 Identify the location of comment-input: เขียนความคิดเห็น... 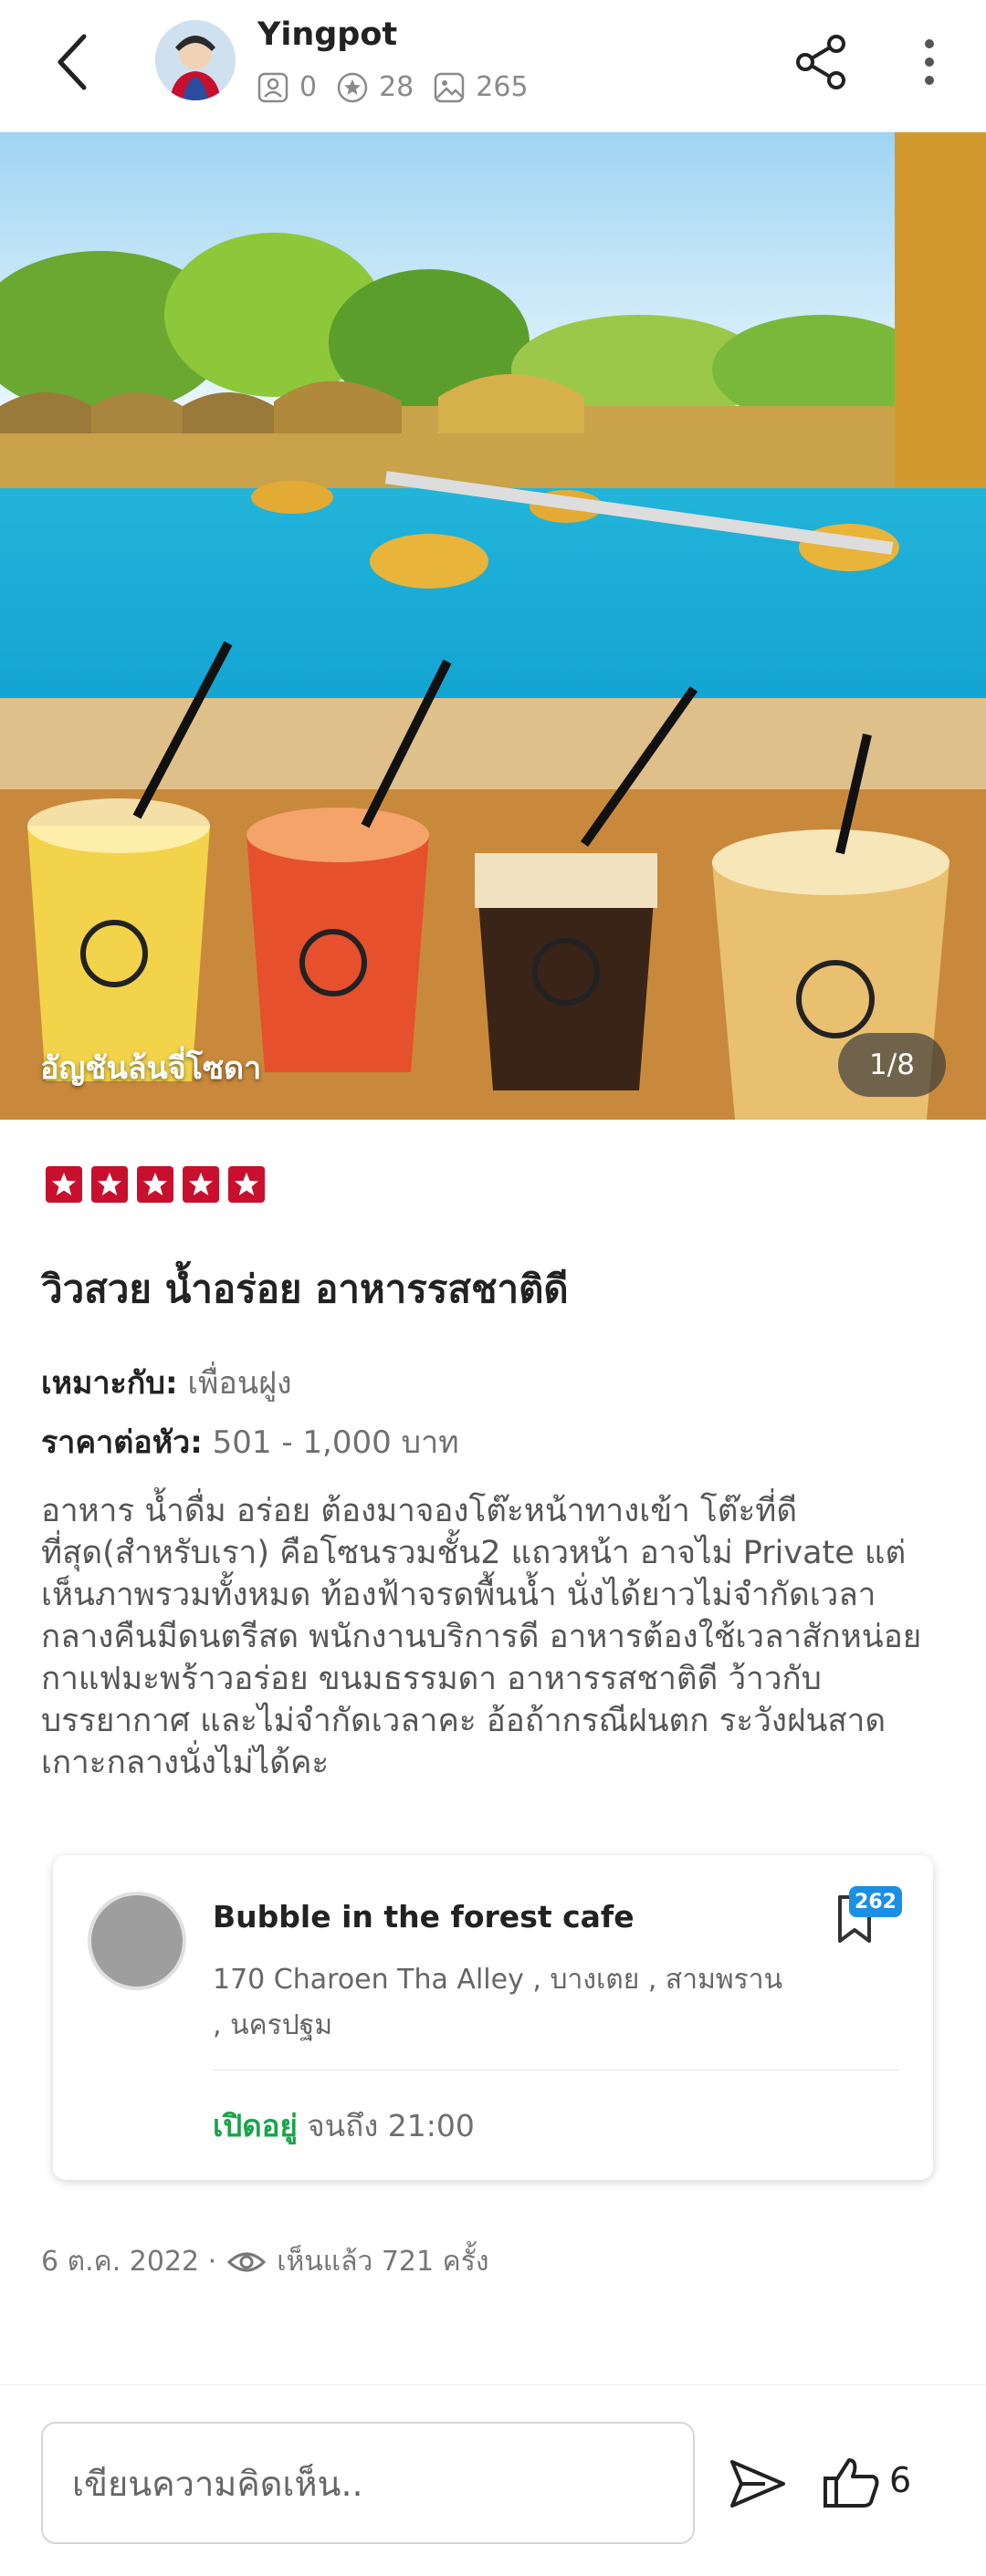
(368, 2483).